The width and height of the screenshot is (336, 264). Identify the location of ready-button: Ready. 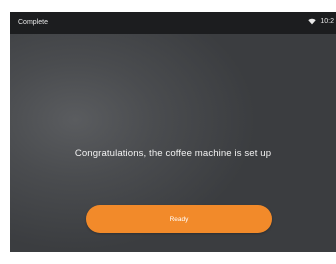
(179, 219).